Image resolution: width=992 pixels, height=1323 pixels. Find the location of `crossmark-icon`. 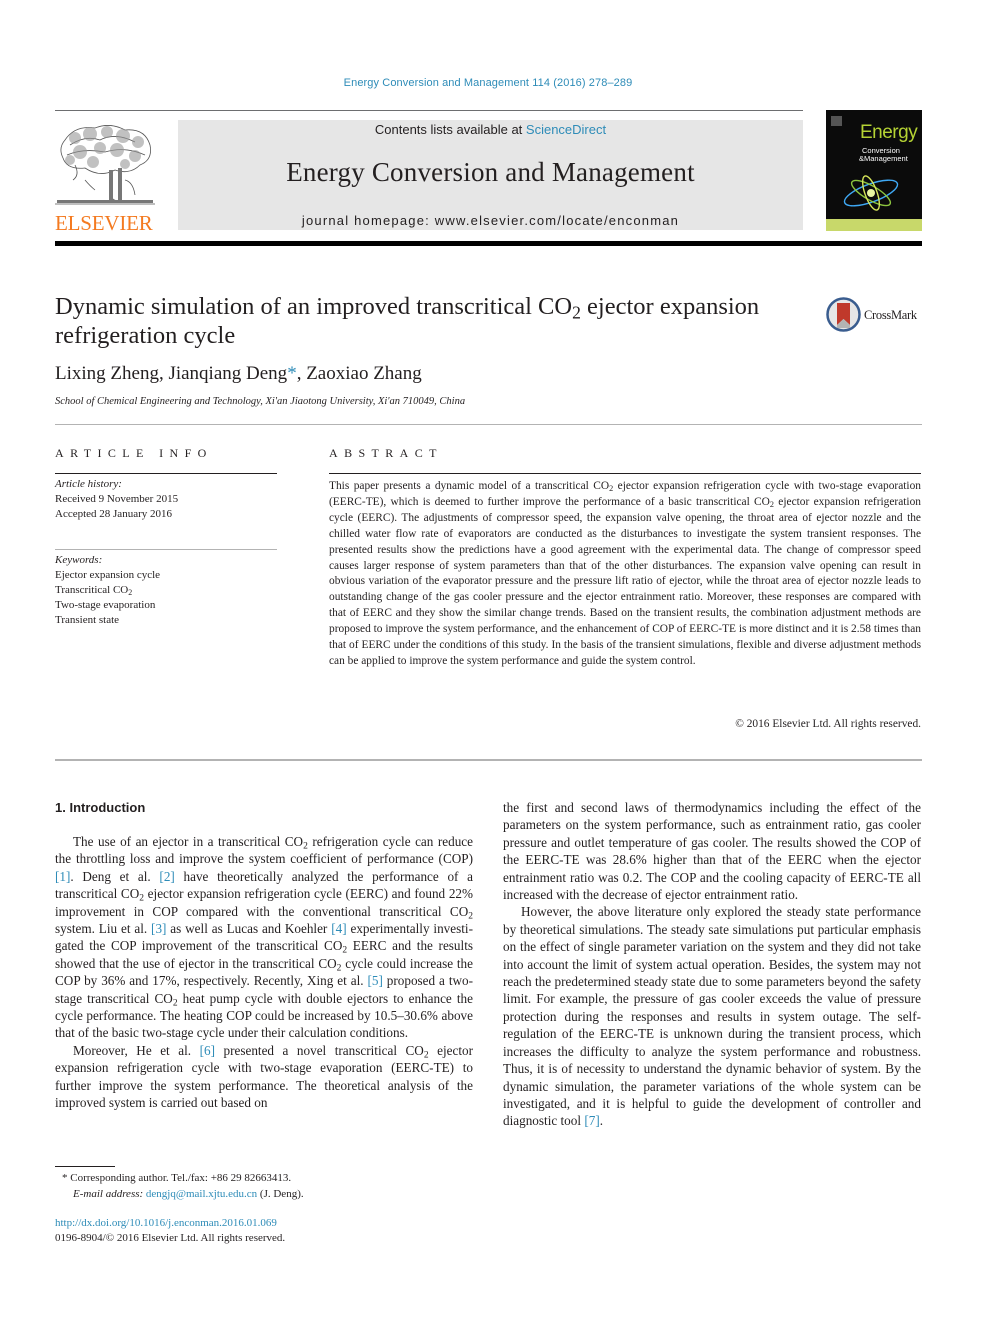

crossmark-icon is located at coordinates (843, 314).